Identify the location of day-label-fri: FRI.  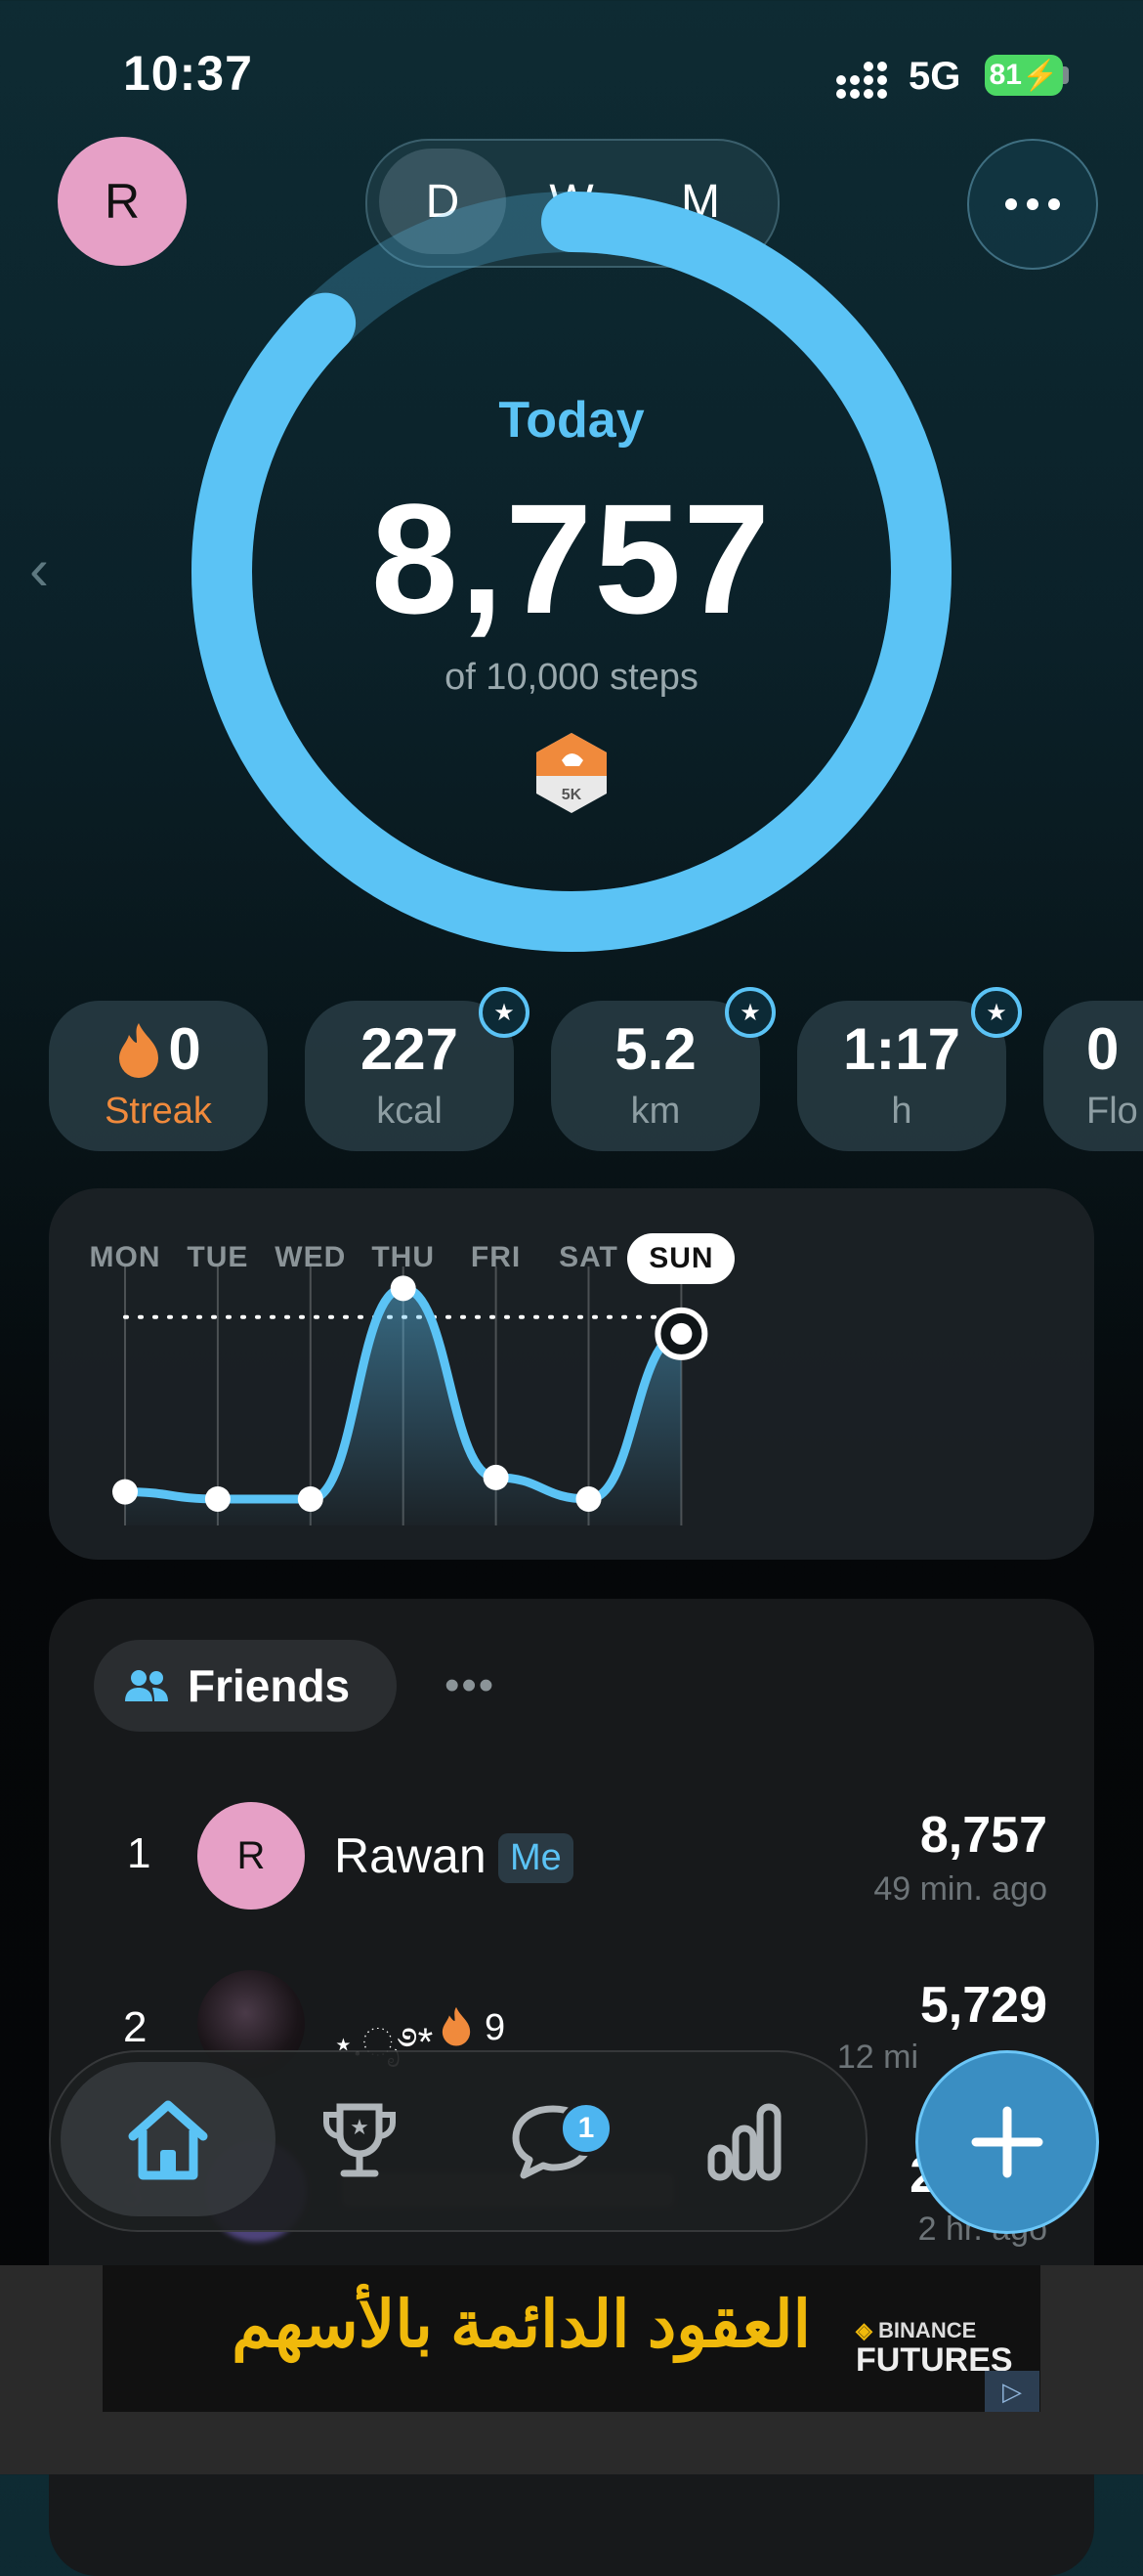
(496, 1258).